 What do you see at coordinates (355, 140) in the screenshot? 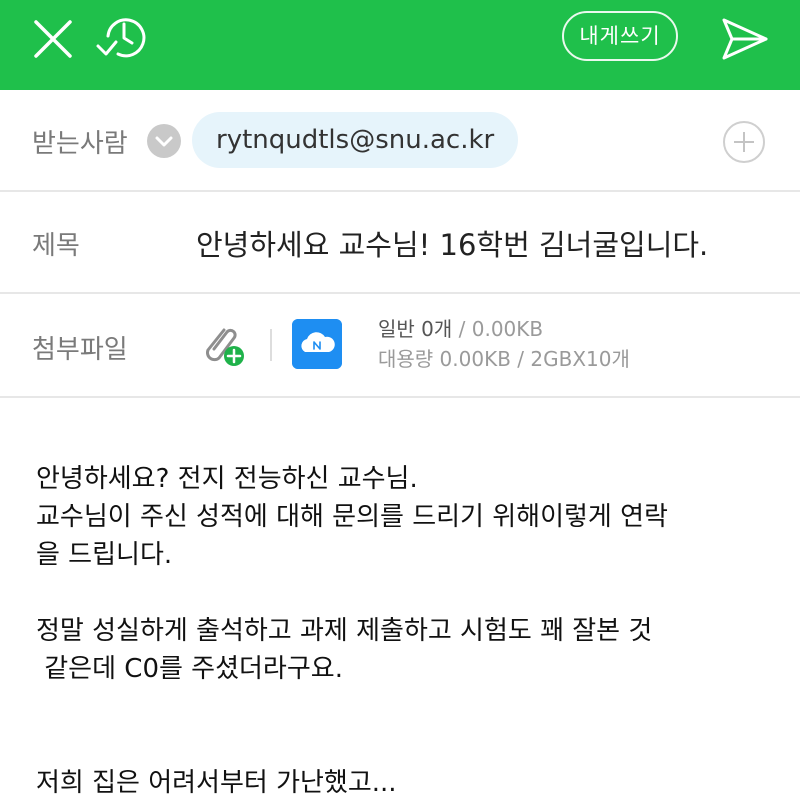
I see `recipient-chip: rytnqudtls@snu.ac.kr` at bounding box center [355, 140].